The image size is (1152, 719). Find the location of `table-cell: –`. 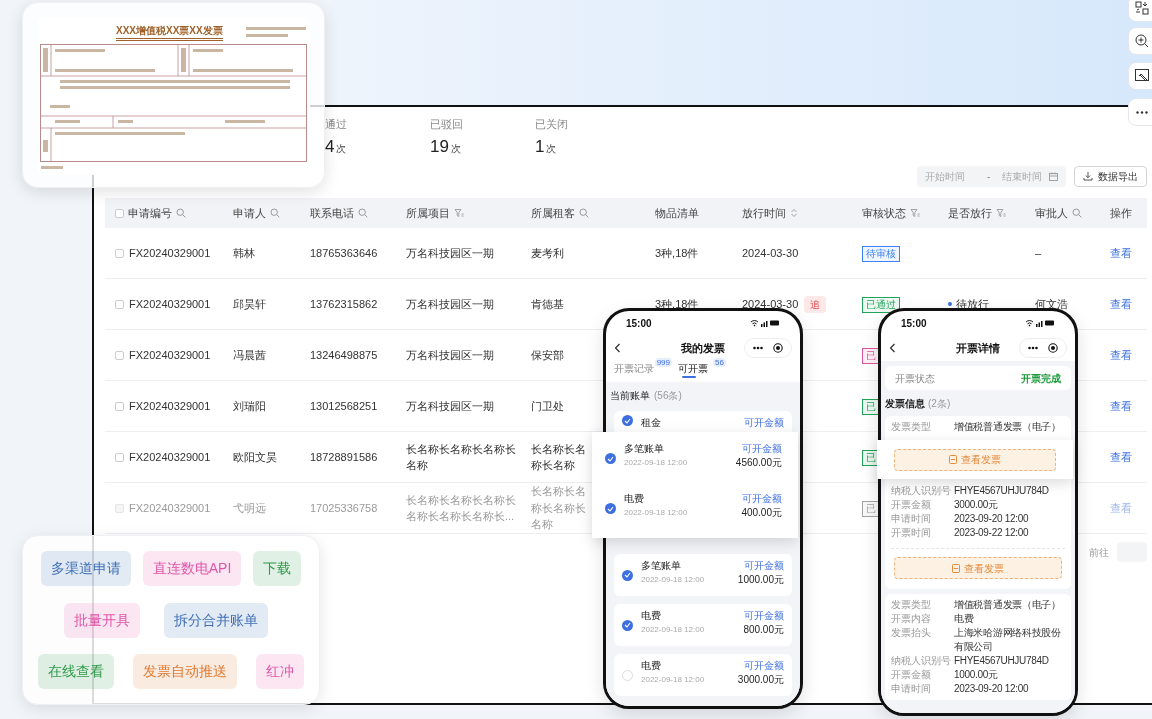

table-cell: – is located at coordinates (1038, 252).